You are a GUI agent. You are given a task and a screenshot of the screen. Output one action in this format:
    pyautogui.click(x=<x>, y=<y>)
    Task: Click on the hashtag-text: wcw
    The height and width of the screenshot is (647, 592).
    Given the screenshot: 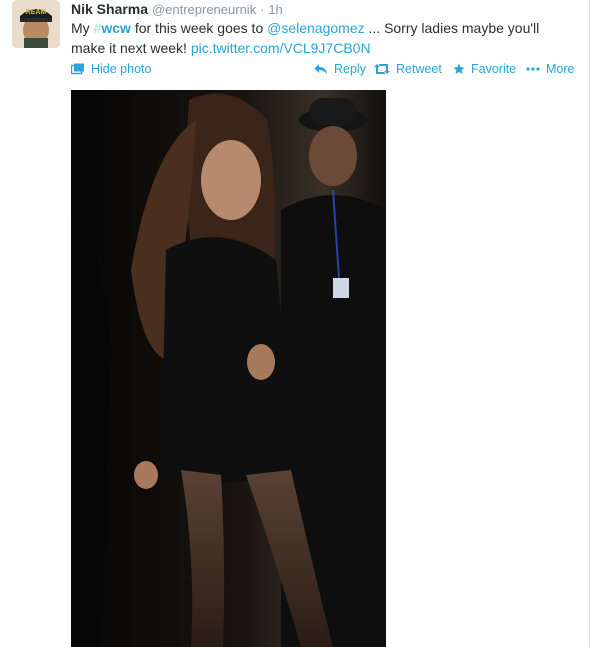 What is the action you would take?
    pyautogui.click(x=116, y=28)
    